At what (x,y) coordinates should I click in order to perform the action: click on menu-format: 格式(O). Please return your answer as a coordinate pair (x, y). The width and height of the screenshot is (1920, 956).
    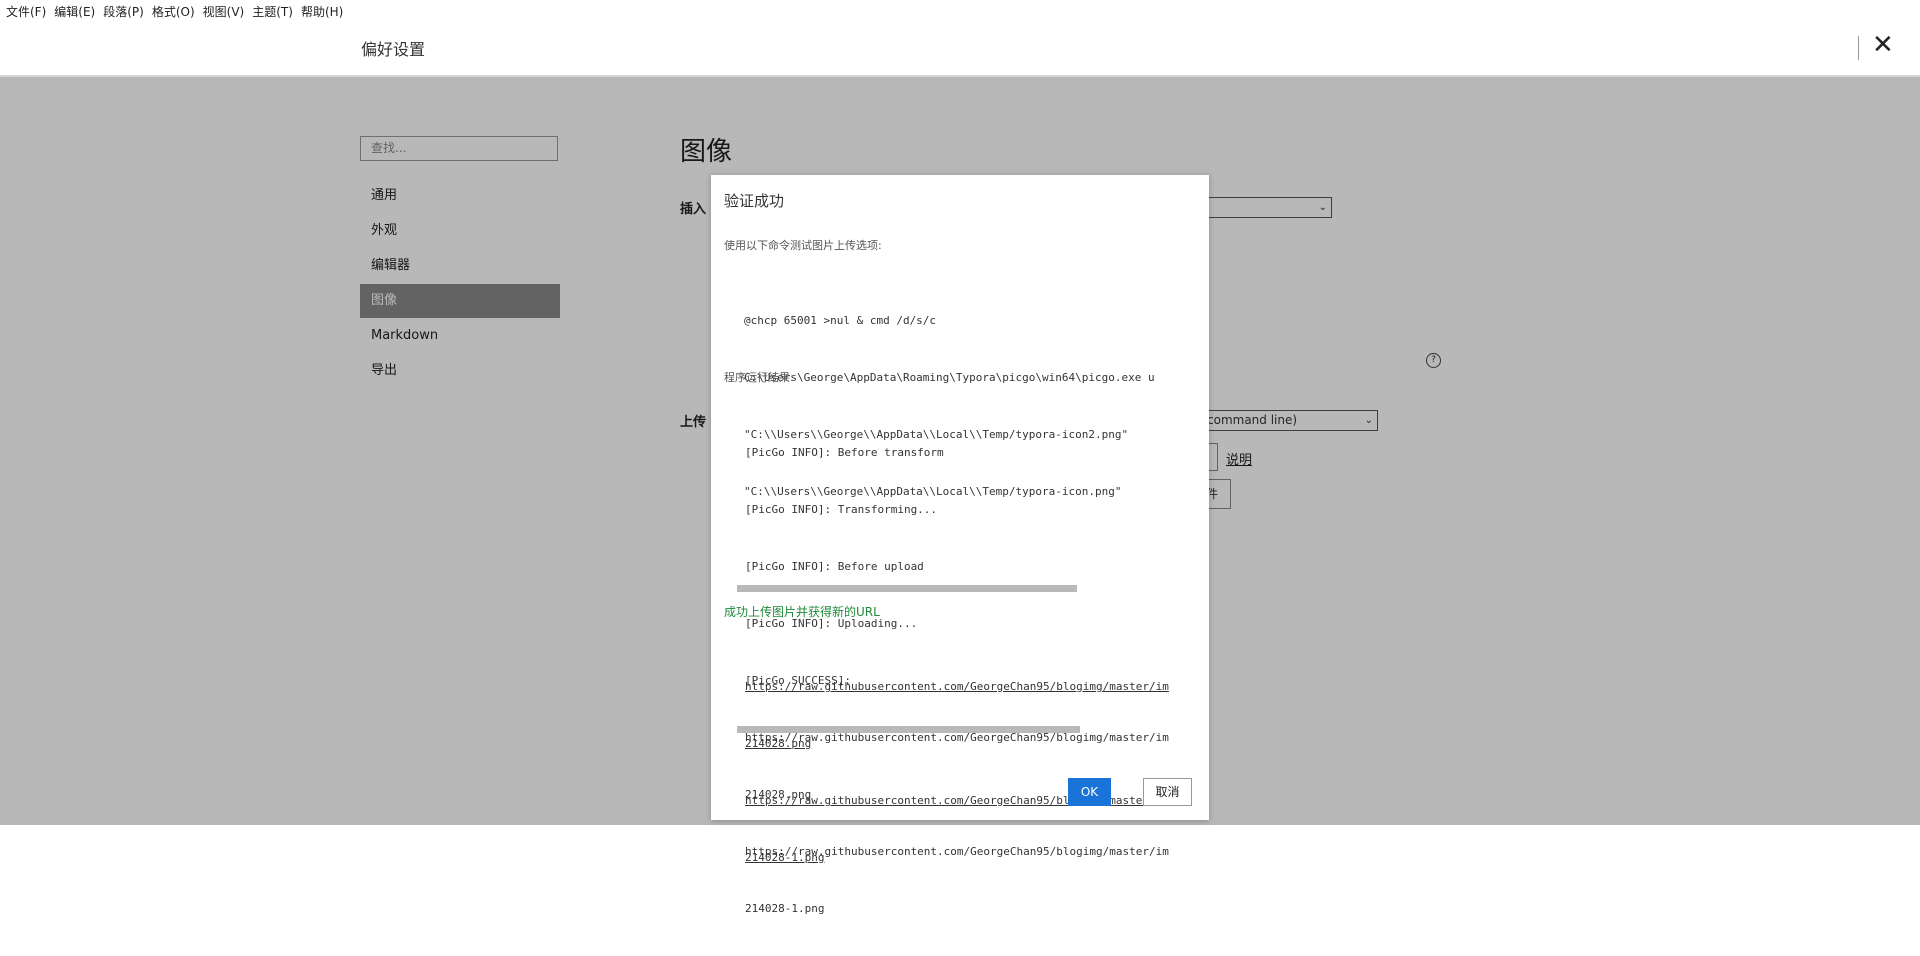
    Looking at the image, I should click on (175, 11).